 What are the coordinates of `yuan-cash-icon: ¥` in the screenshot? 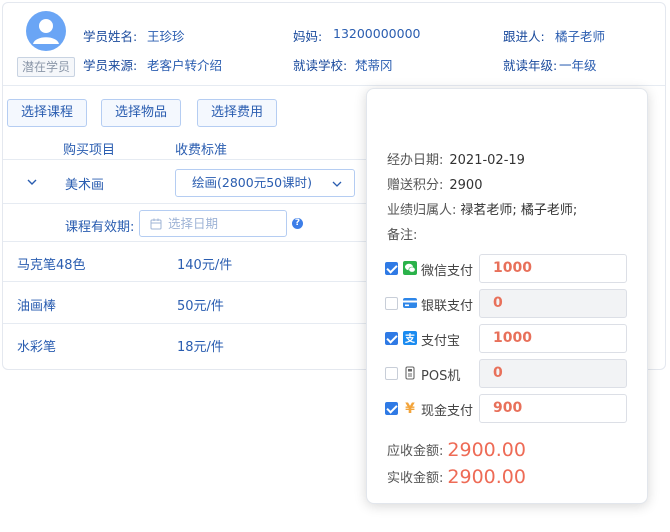 It's located at (410, 408).